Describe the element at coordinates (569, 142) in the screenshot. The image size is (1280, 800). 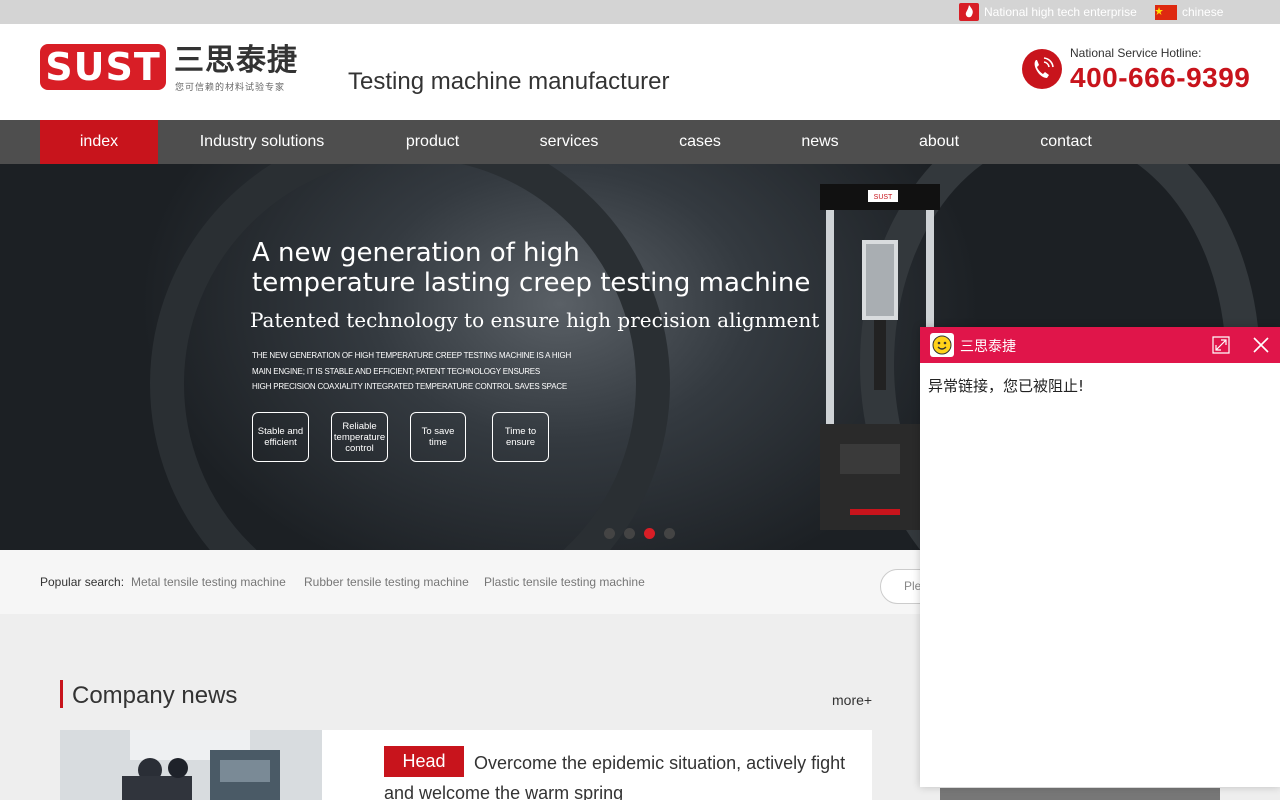
I see `nav-item-services: services` at that location.